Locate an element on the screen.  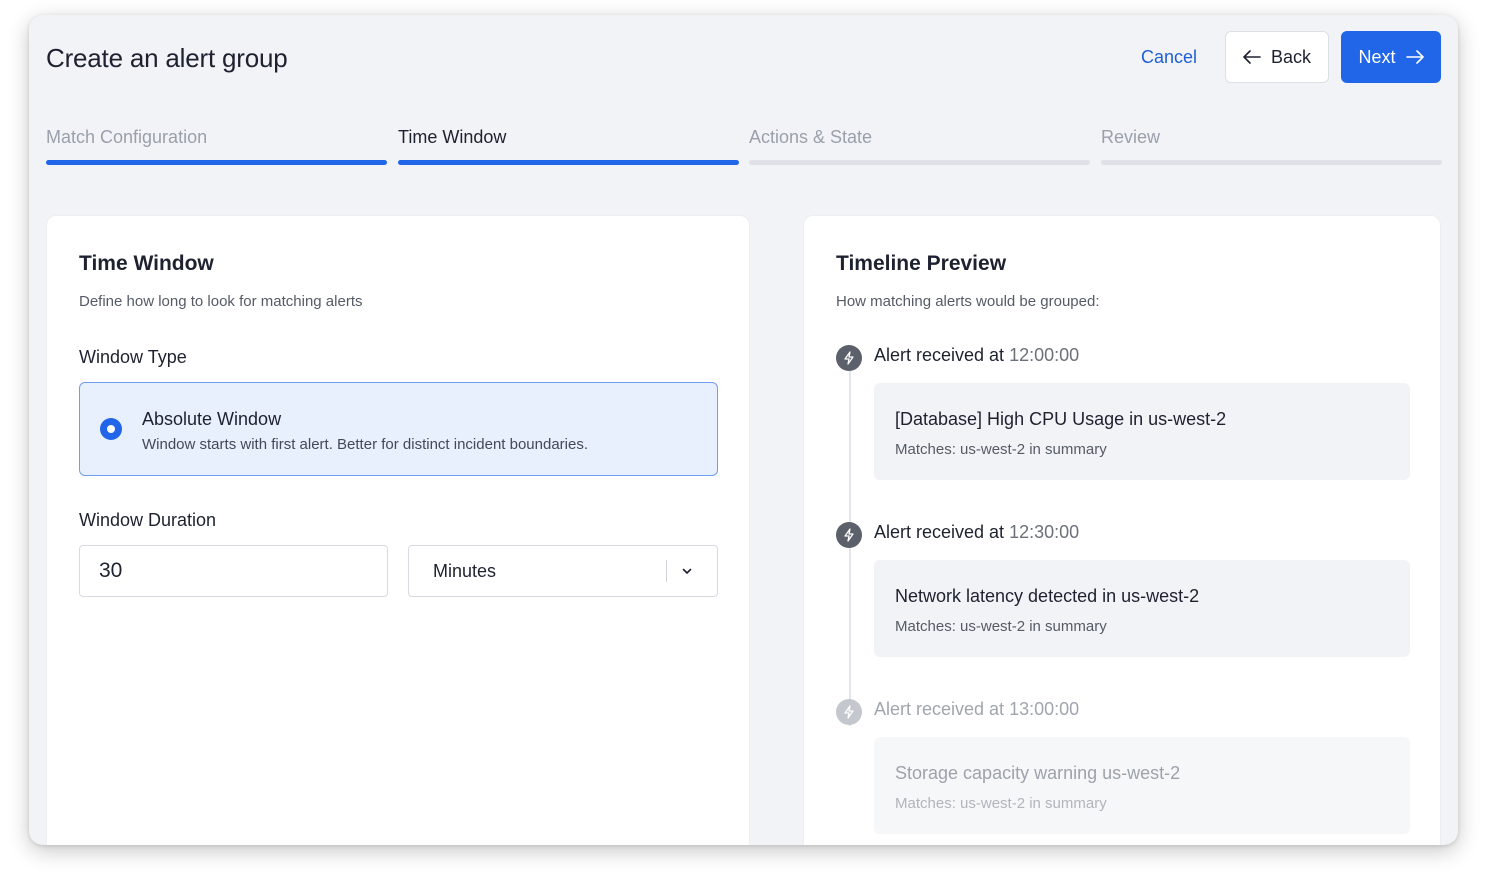
back-button-label: Back is located at coordinates (1291, 56).